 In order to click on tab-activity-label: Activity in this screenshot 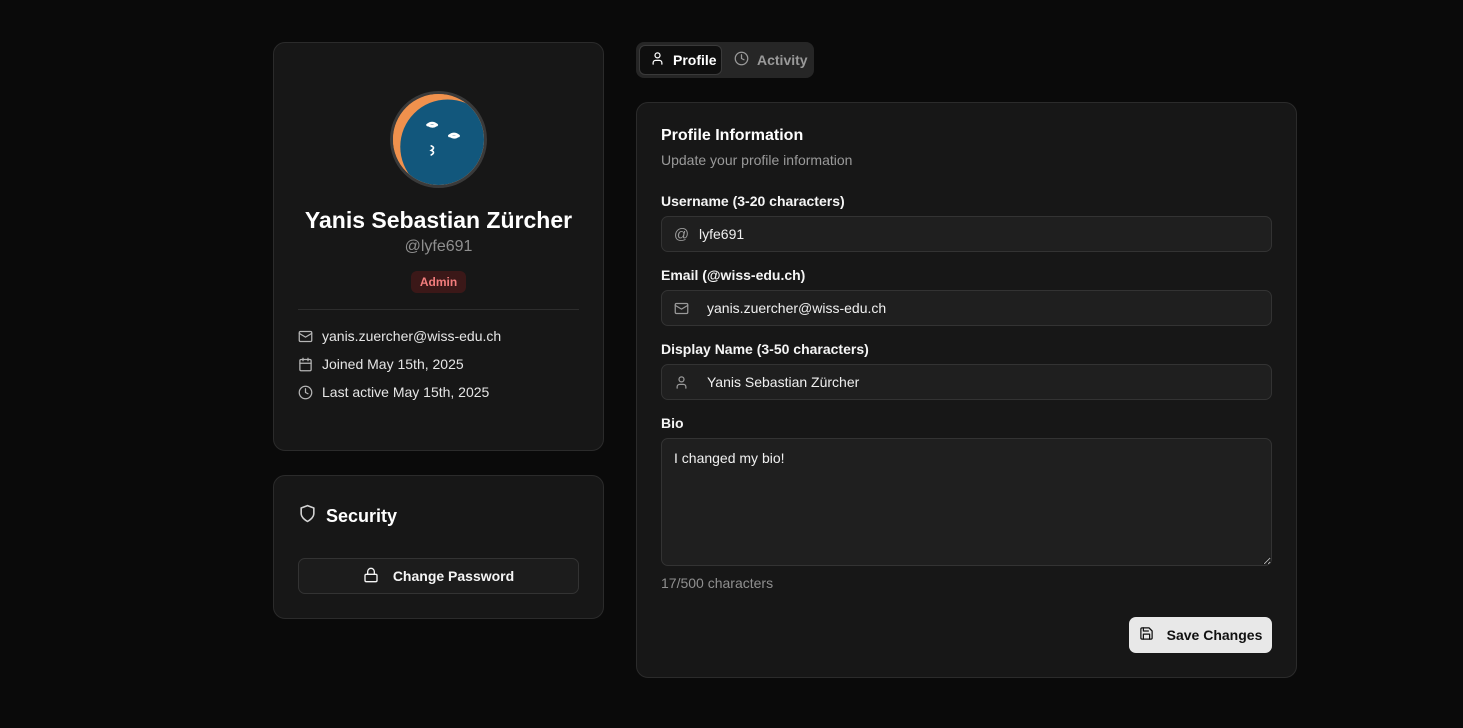, I will do `click(782, 60)`.